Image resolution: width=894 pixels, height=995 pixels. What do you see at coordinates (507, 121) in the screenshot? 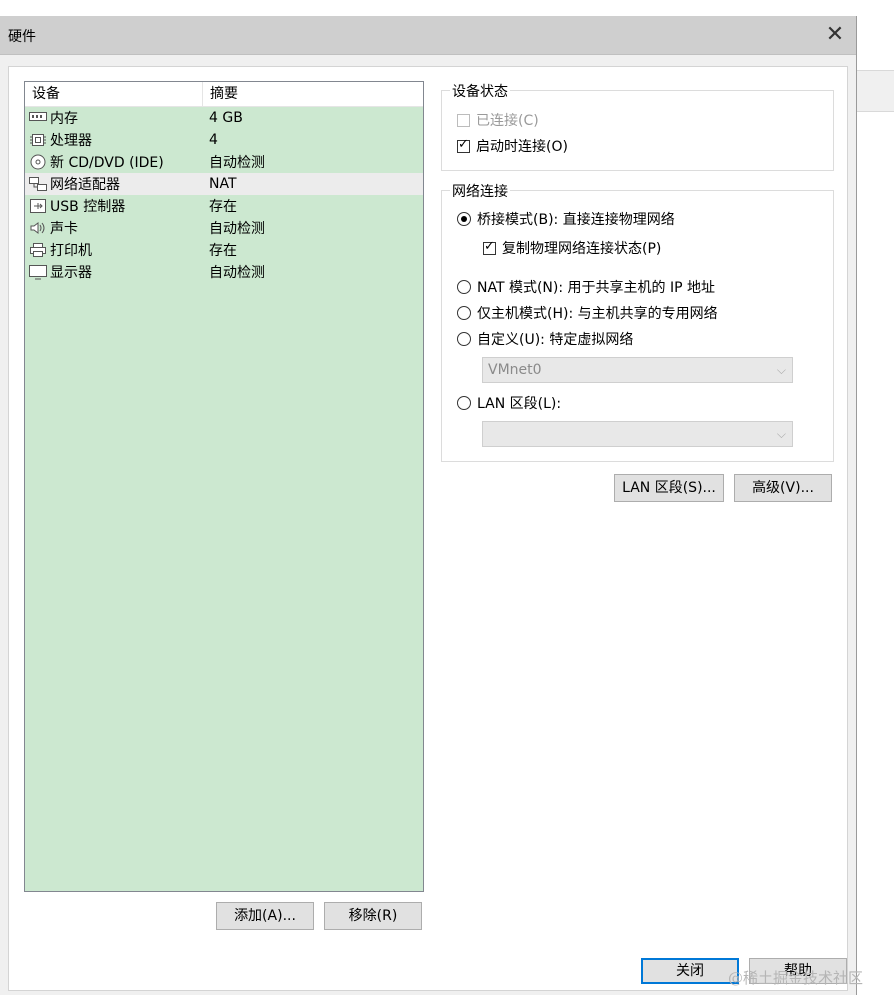
I see `connected-label: 已连接(C)` at bounding box center [507, 121].